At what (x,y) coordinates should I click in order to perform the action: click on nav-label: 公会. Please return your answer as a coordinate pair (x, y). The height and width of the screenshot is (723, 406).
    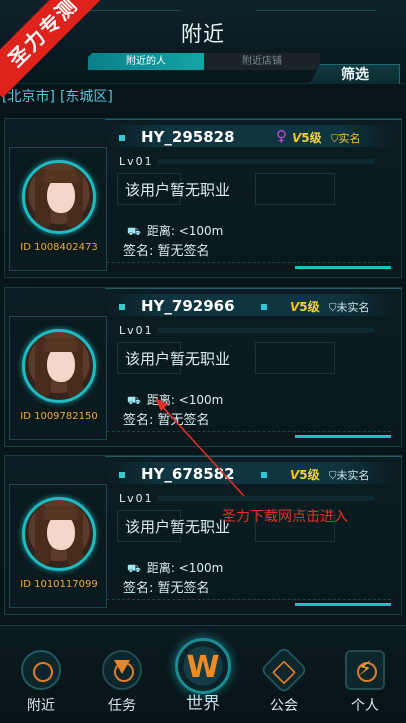
    Looking at the image, I should click on (284, 706).